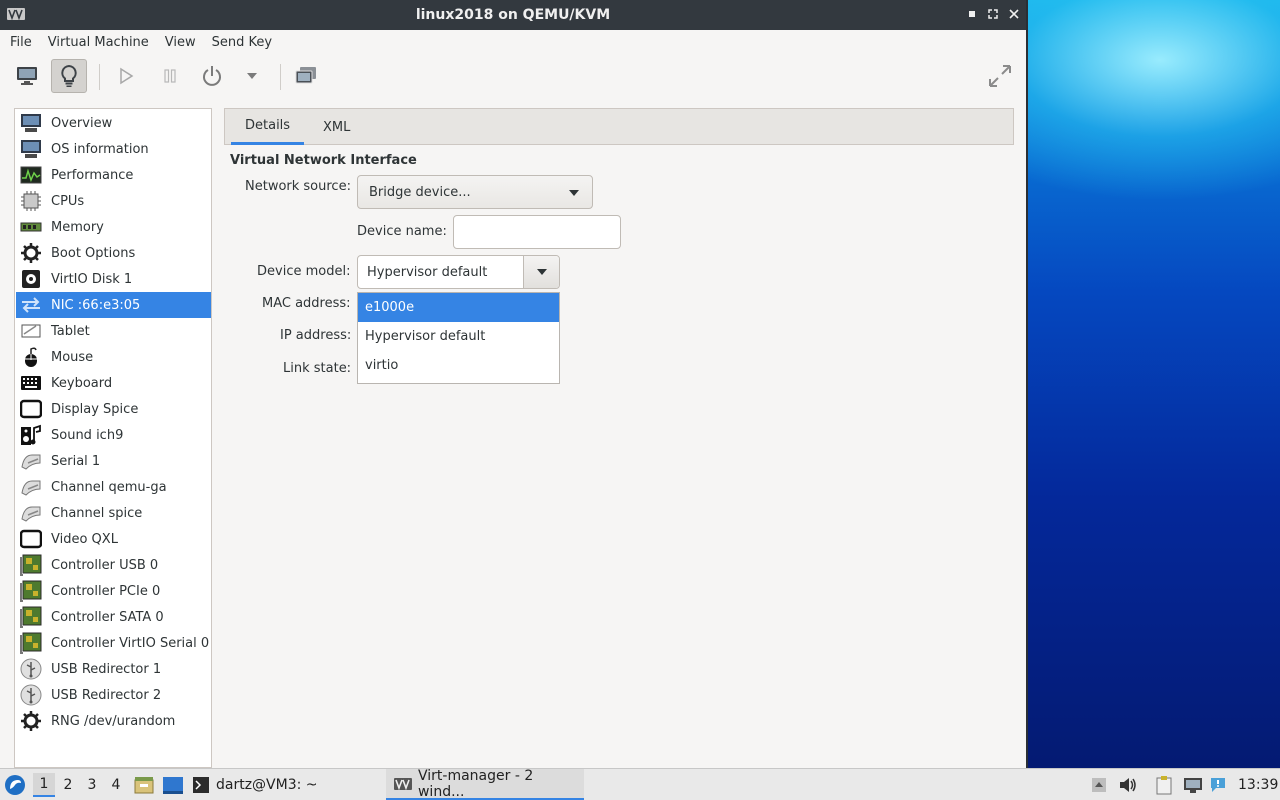 The width and height of the screenshot is (1280, 800). I want to click on device-model-option-hypervisor-default: Hypervisor default, so click(458, 336).